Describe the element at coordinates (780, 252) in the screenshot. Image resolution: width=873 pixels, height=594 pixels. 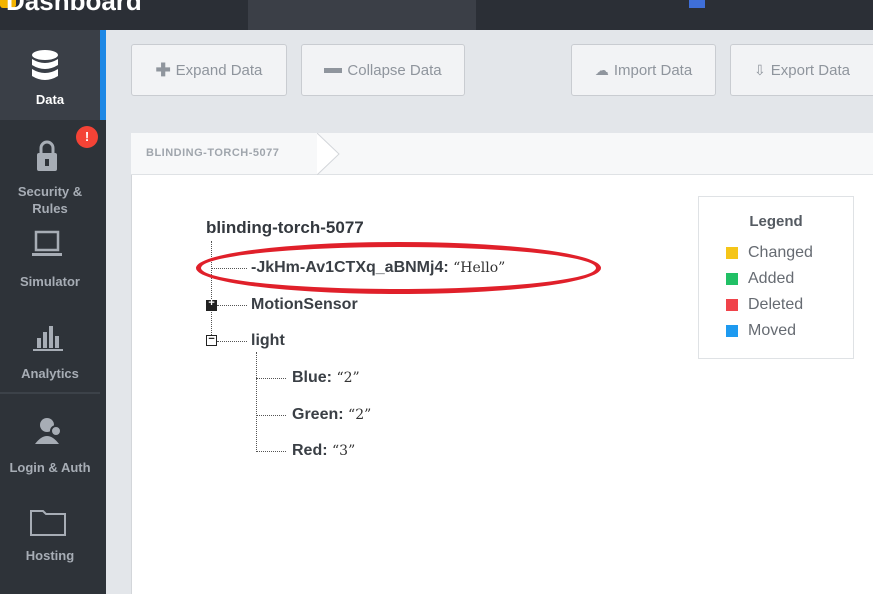
I see `legend-label: Changed` at that location.